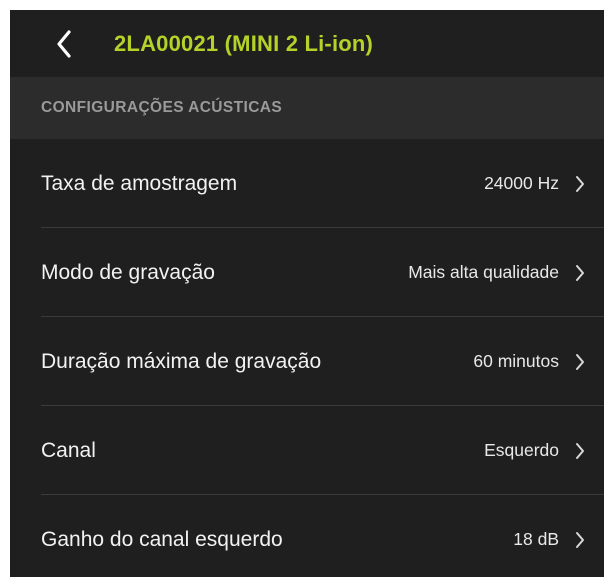  I want to click on setting-label: Modo de gravação, so click(128, 272).